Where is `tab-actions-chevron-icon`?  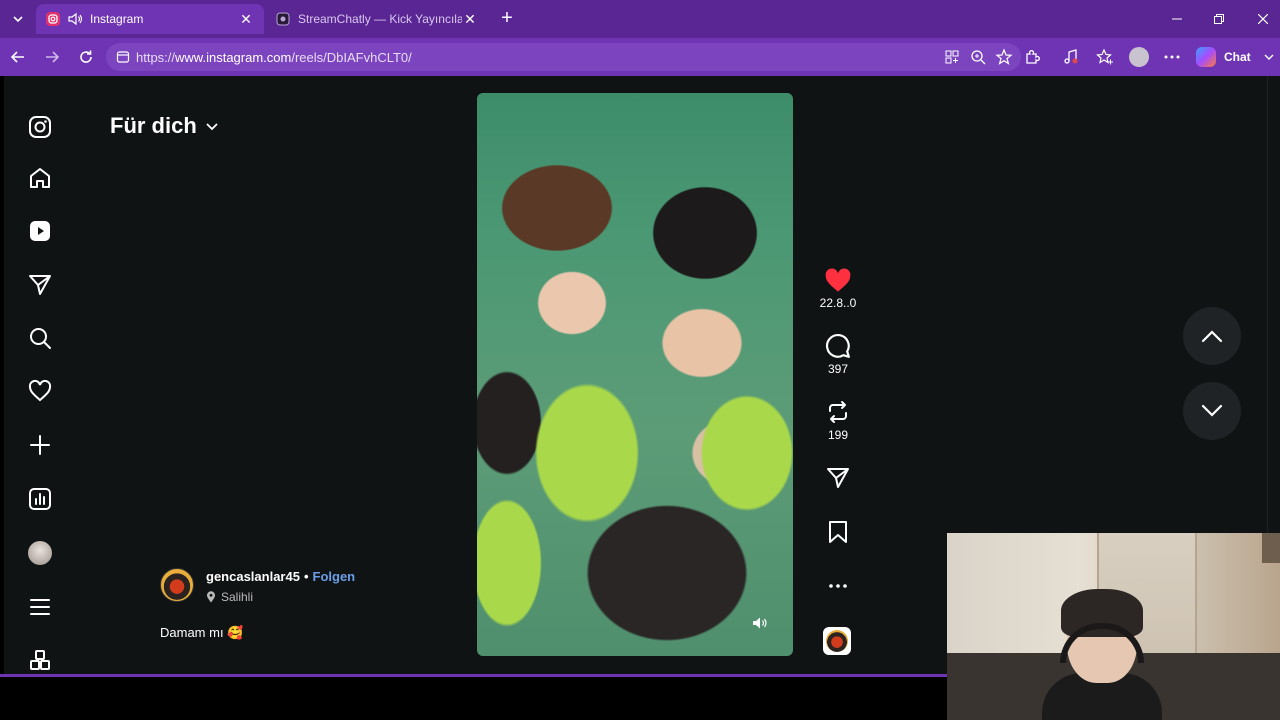
tab-actions-chevron-icon is located at coordinates (18, 19).